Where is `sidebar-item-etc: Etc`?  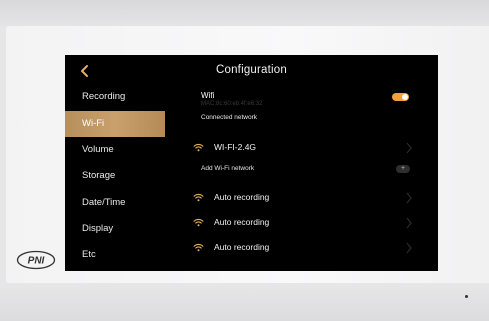
sidebar-item-etc: Etc is located at coordinates (115, 255).